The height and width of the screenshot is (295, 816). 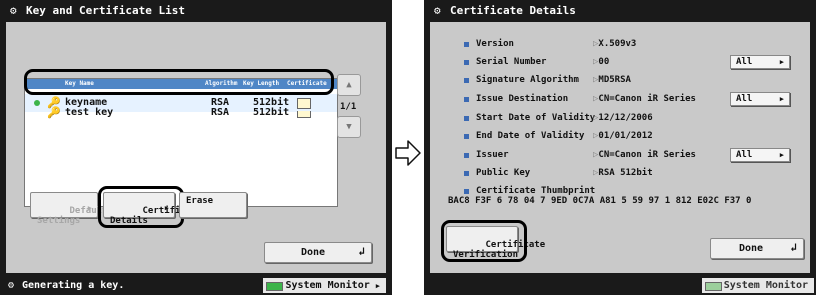 What do you see at coordinates (492, 155) in the screenshot?
I see `field-label: Issuer` at bounding box center [492, 155].